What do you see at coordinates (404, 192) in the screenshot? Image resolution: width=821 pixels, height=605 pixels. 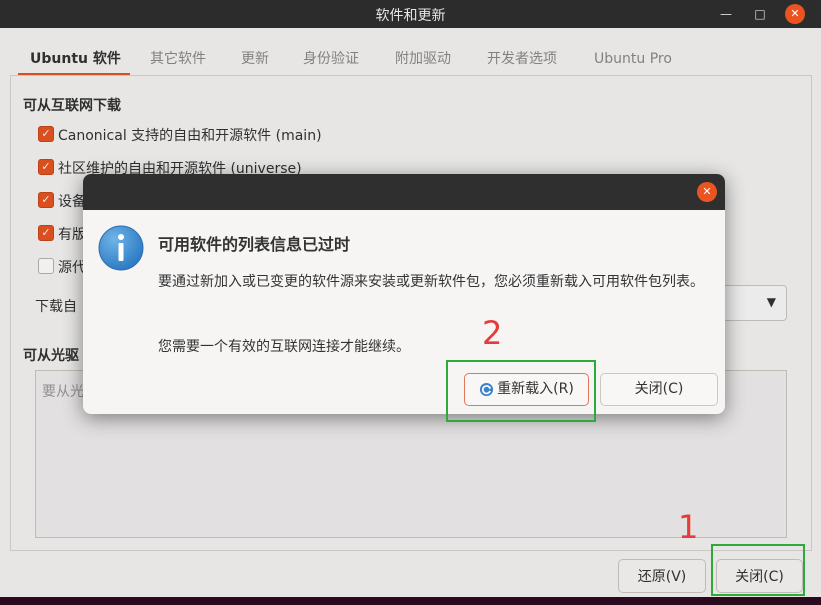 I see `dialog-header: ✕` at bounding box center [404, 192].